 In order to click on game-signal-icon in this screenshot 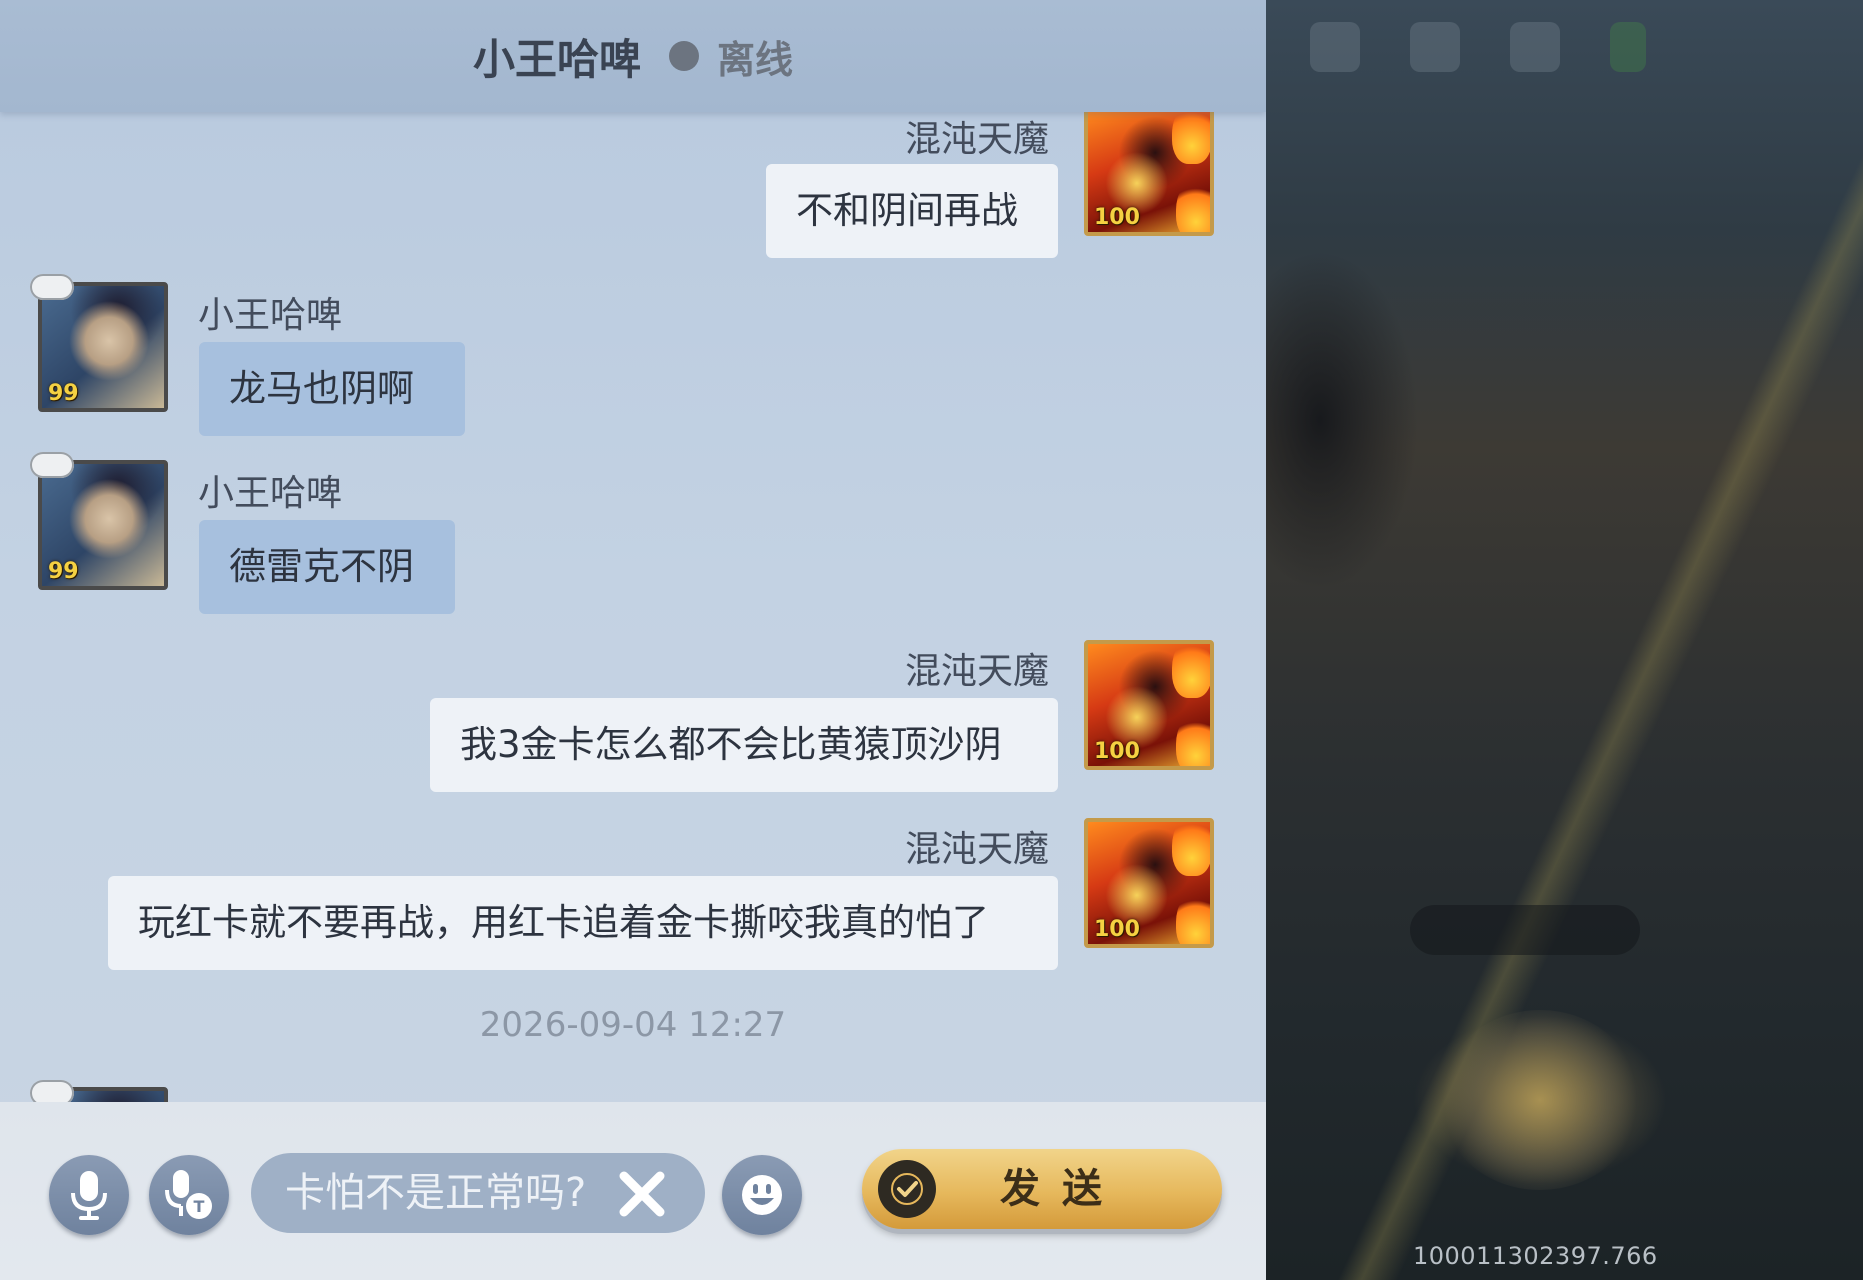, I will do `click(1628, 47)`.